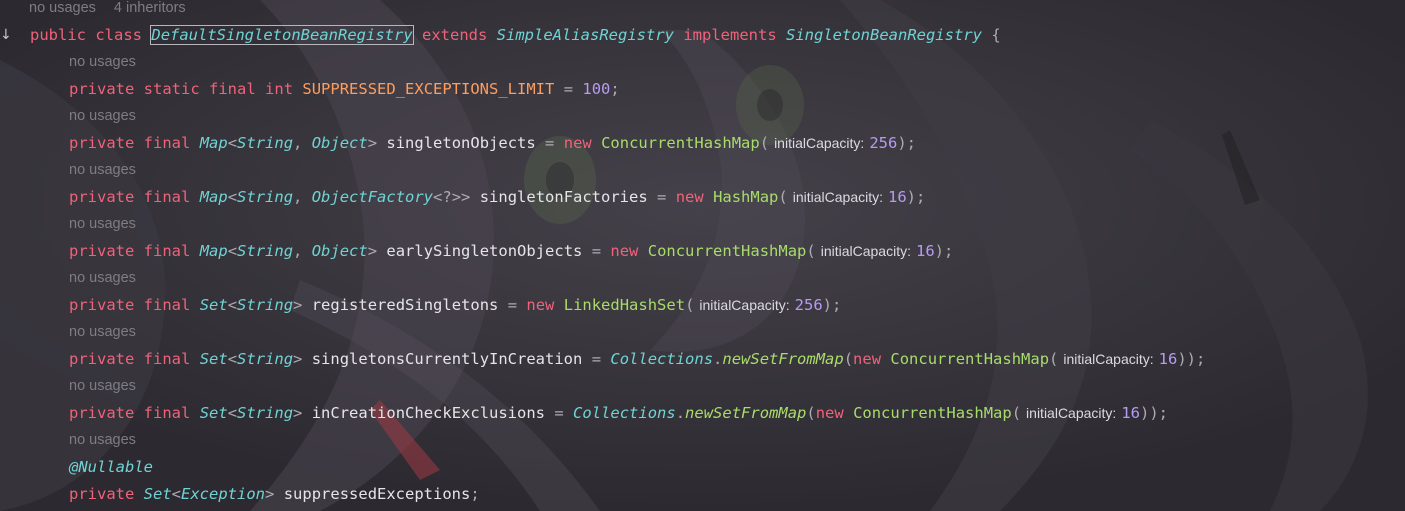 The height and width of the screenshot is (511, 1405). Describe the element at coordinates (884, 35) in the screenshot. I see `interface-name: SingletonBeanRegistry` at that location.